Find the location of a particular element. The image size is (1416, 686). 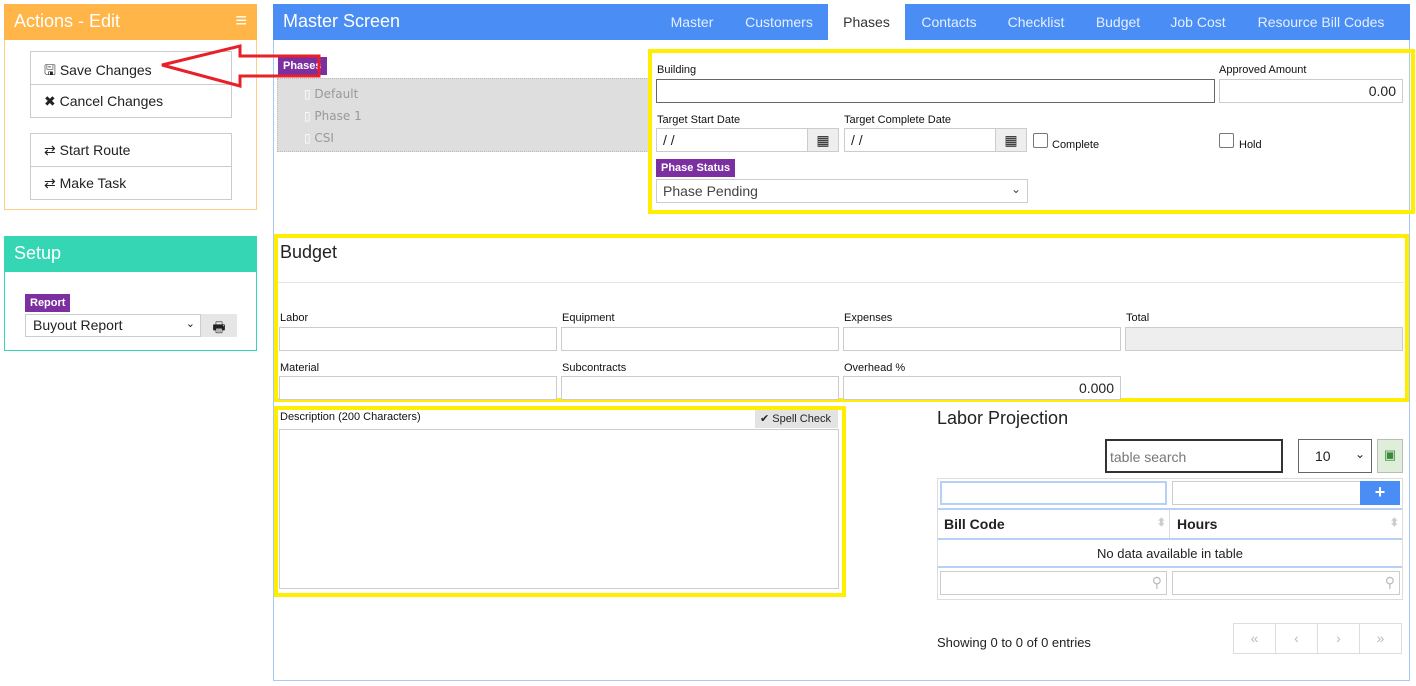

arrow-shape is located at coordinates (241, 66).